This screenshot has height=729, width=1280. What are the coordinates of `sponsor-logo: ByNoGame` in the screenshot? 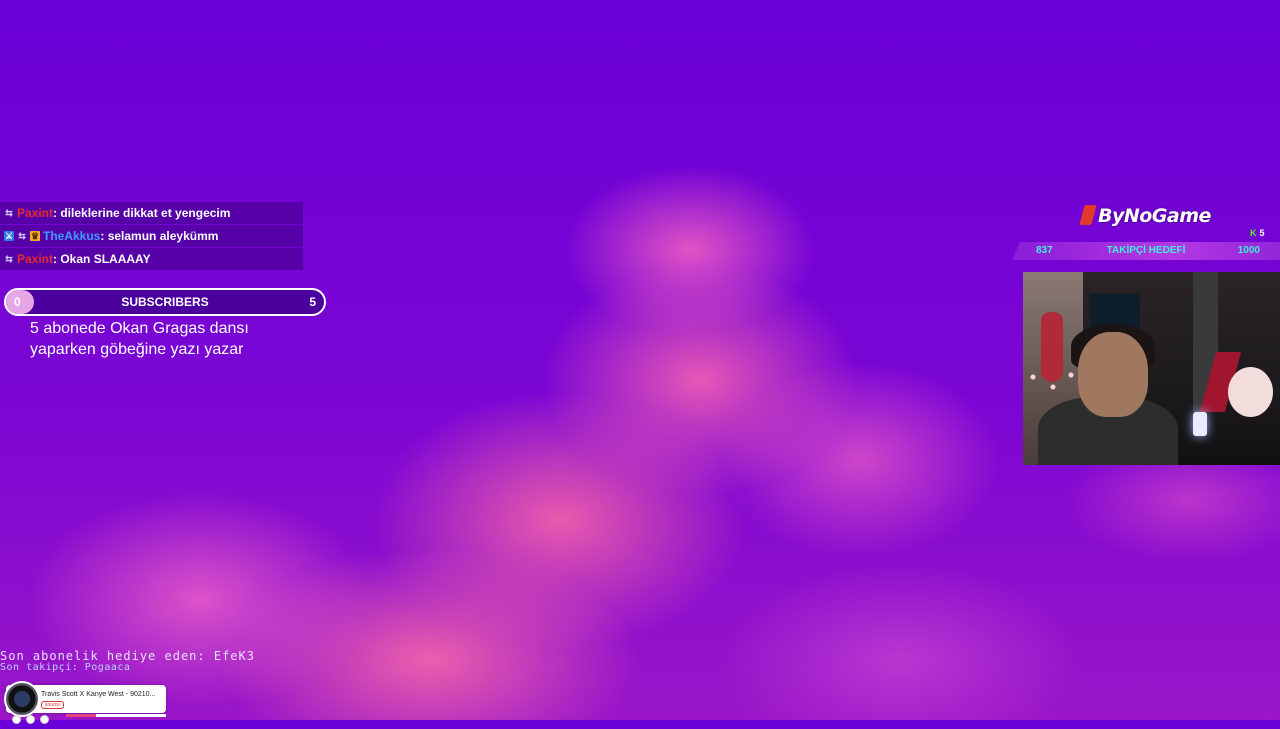 It's located at (1145, 216).